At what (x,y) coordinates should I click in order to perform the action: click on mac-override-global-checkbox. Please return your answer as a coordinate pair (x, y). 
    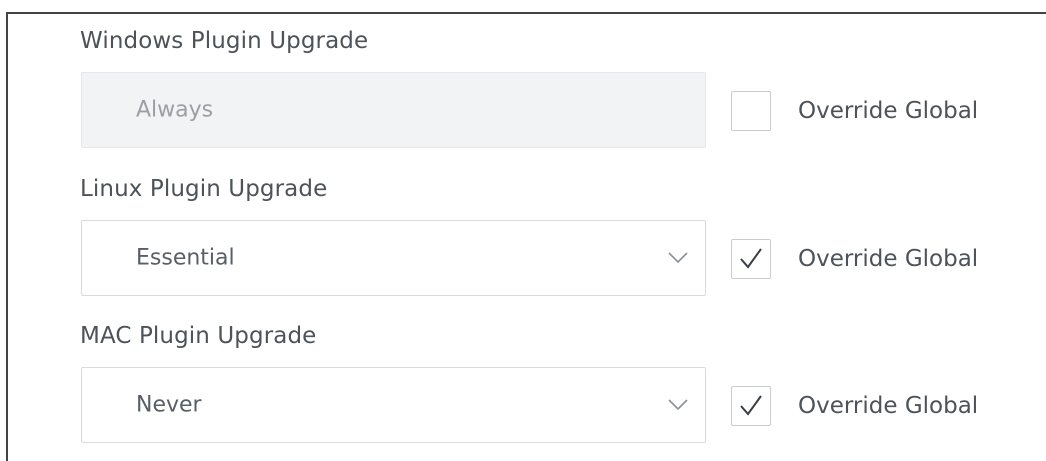
    Looking at the image, I should click on (751, 406).